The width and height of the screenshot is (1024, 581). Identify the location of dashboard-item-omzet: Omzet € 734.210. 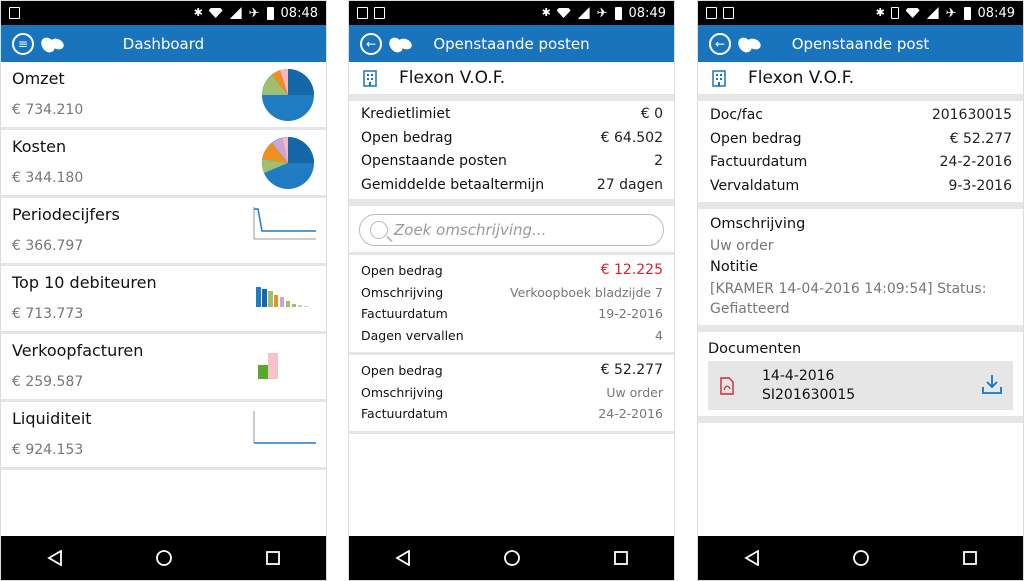
(163, 96).